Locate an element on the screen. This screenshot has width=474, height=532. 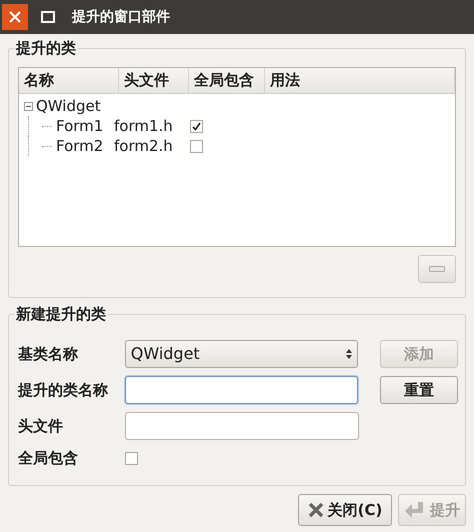
column-header: 用法 is located at coordinates (360, 80).